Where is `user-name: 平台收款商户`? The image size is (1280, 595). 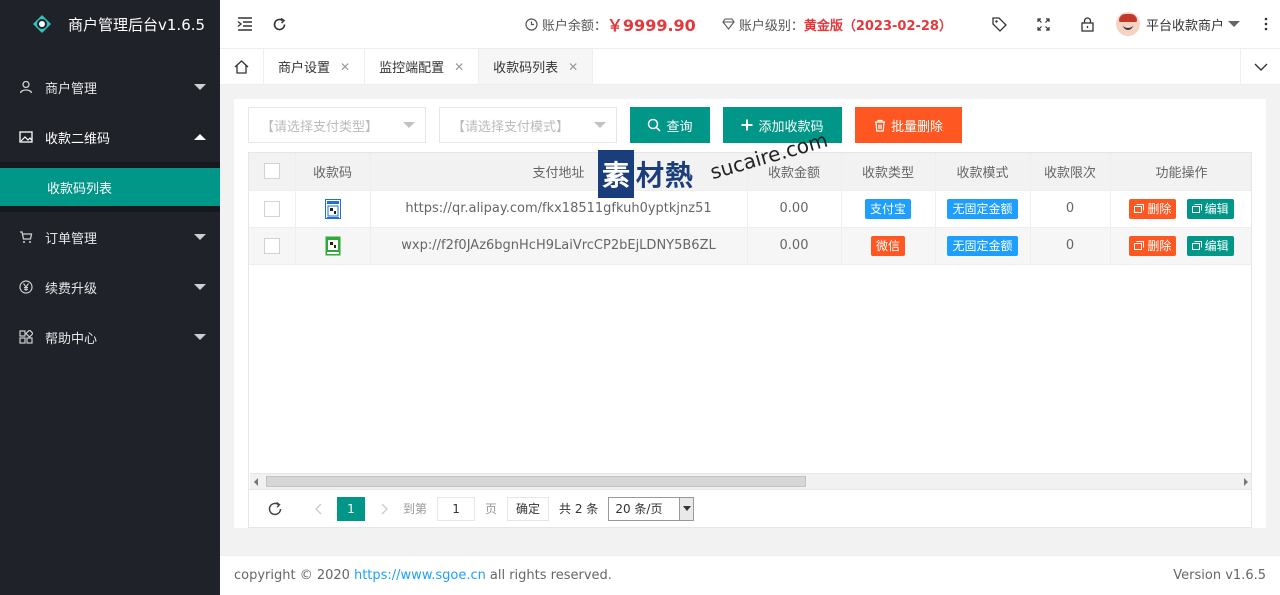
user-name: 平台收款商户 is located at coordinates (1184, 26).